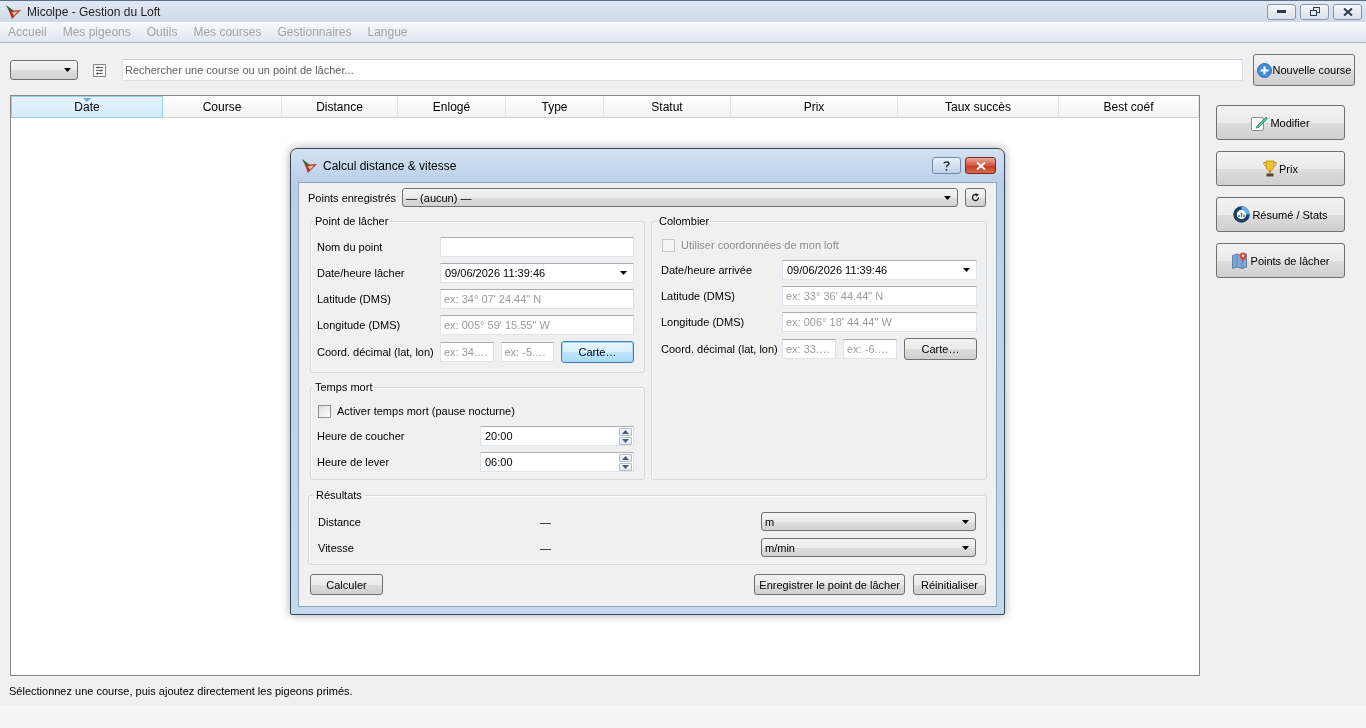 The height and width of the screenshot is (728, 1366). What do you see at coordinates (346, 584) in the screenshot?
I see `dialog-button: Calculer` at bounding box center [346, 584].